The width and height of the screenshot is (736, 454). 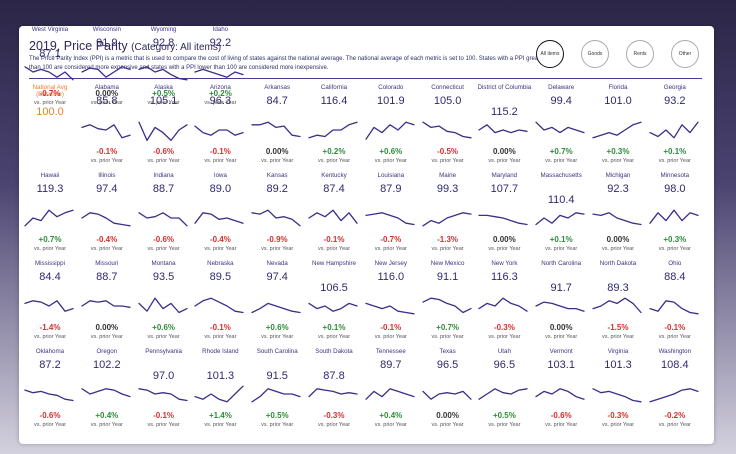 What do you see at coordinates (277, 215) in the screenshot?
I see `tile-kansas: Kansas 89.2 -0.9% vs. prior Year` at bounding box center [277, 215].